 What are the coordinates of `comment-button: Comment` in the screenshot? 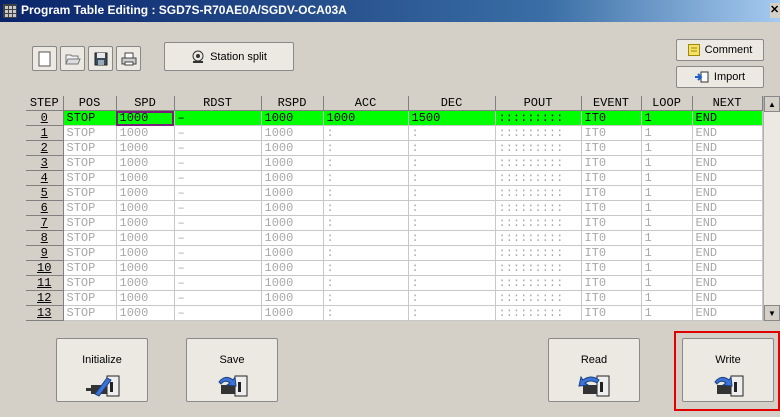 It's located at (720, 50).